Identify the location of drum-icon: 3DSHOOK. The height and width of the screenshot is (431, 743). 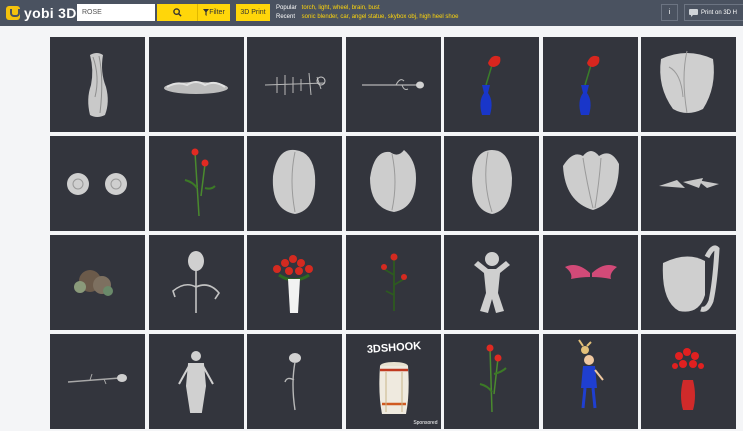
(393, 377).